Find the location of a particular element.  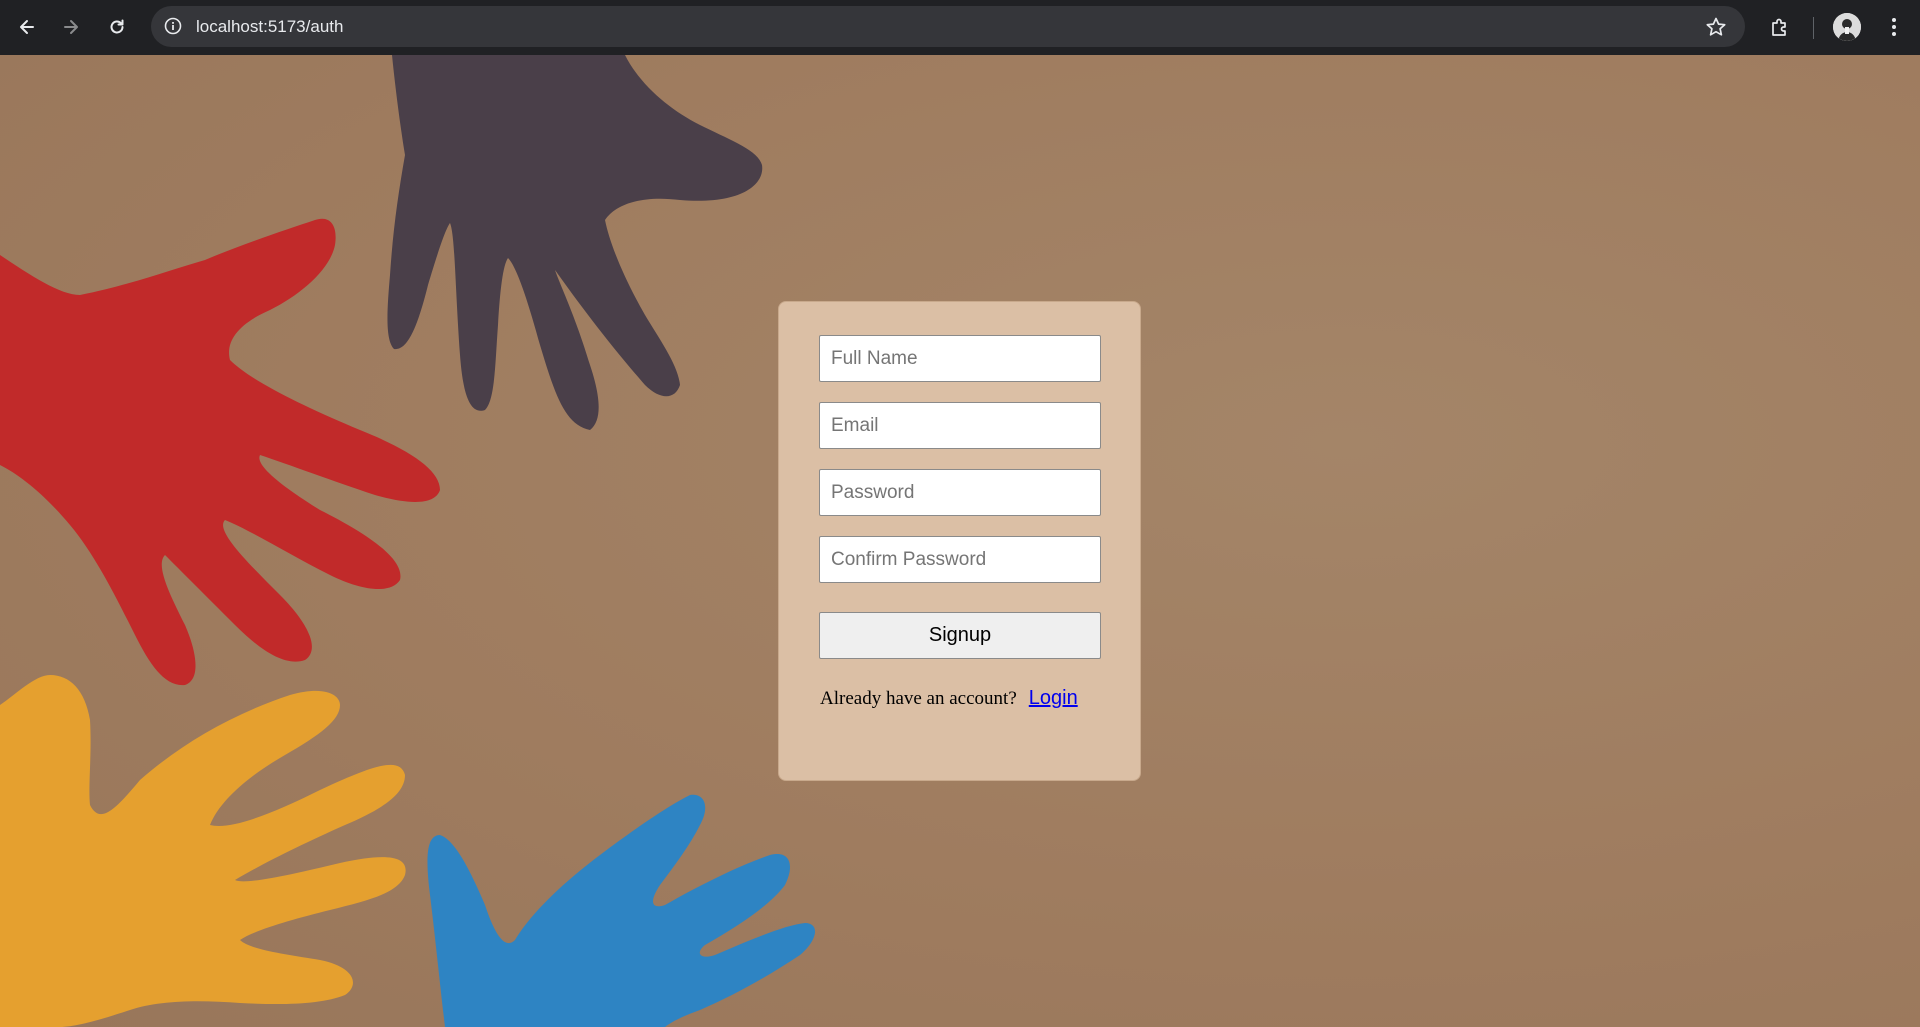

arrow-left-icon is located at coordinates (27, 27).